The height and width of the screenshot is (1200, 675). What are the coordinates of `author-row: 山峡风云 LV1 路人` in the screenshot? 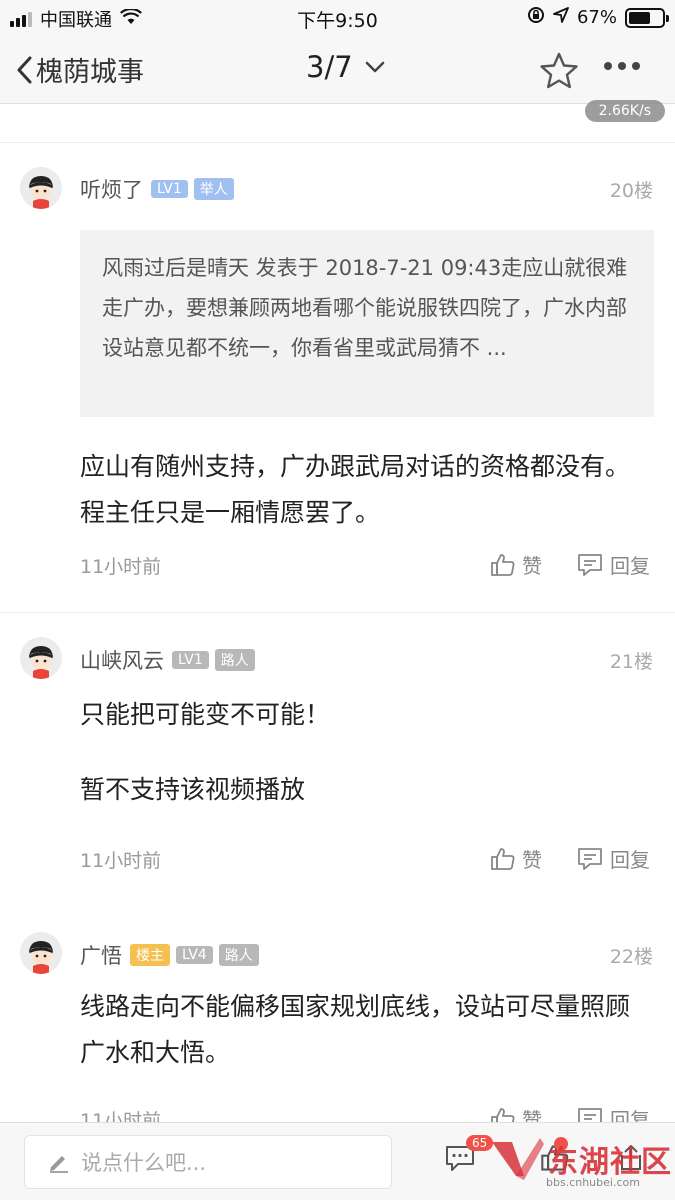 It's located at (167, 660).